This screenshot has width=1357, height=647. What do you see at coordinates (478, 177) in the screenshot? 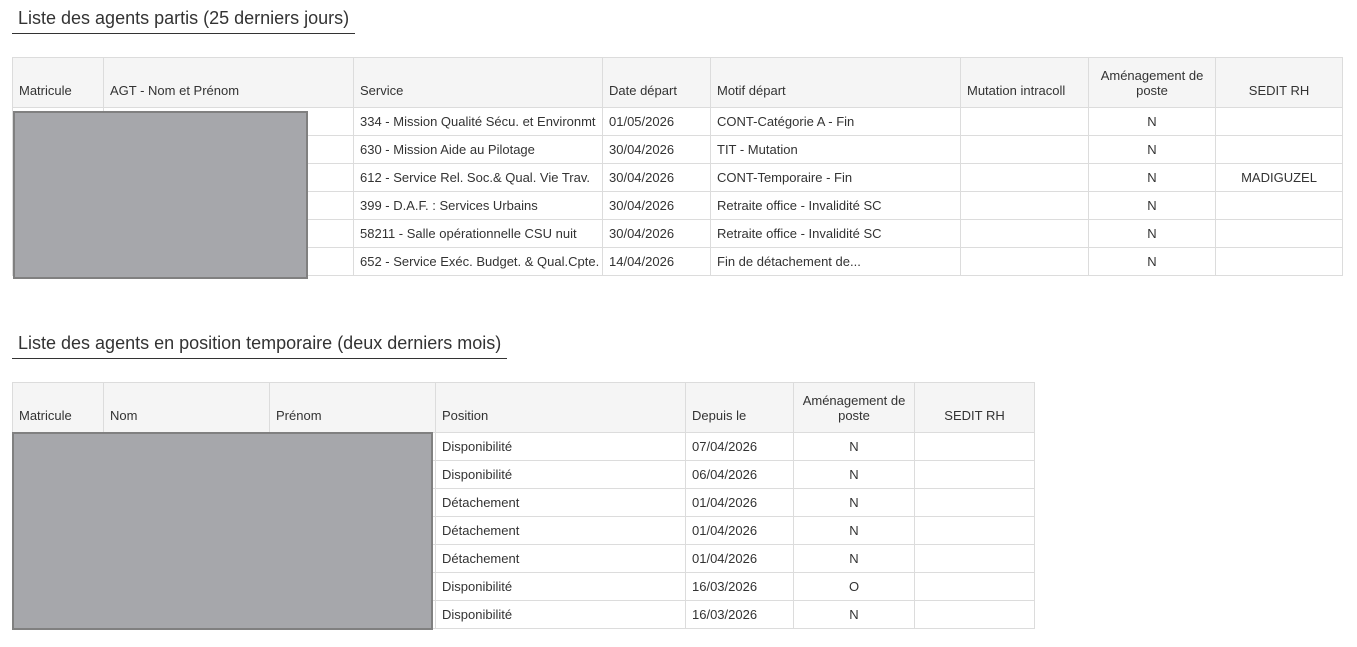
I see `service-cell: 612 - Service Rel. Soc.& Qual. Vie Trav.` at bounding box center [478, 177].